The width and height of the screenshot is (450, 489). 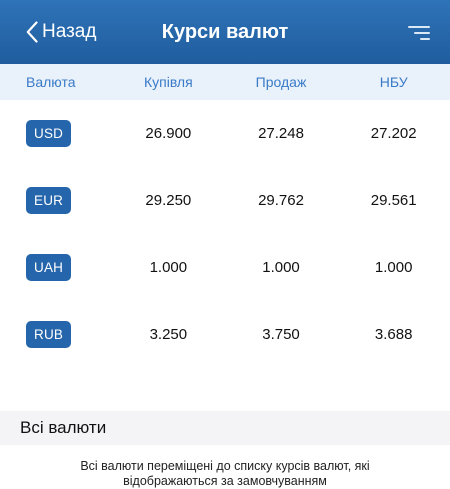 I want to click on sell-rate: 27.248, so click(x=281, y=133).